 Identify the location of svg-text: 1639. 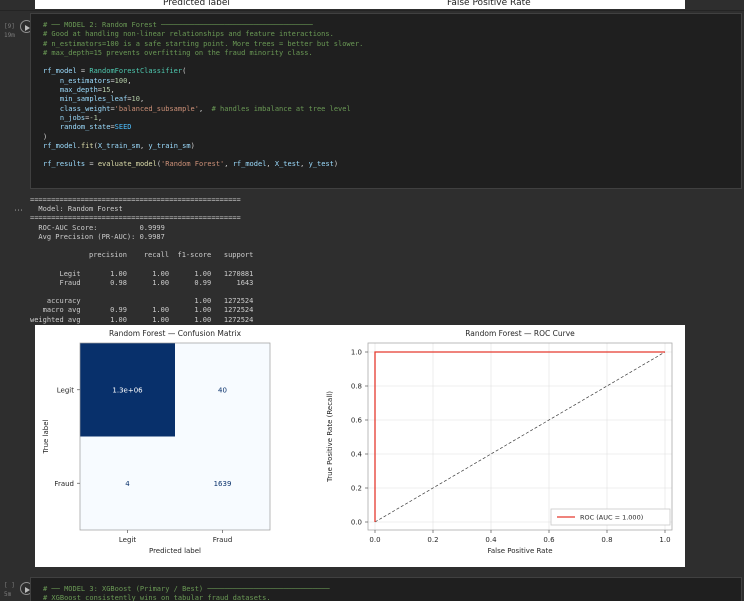
(223, 484).